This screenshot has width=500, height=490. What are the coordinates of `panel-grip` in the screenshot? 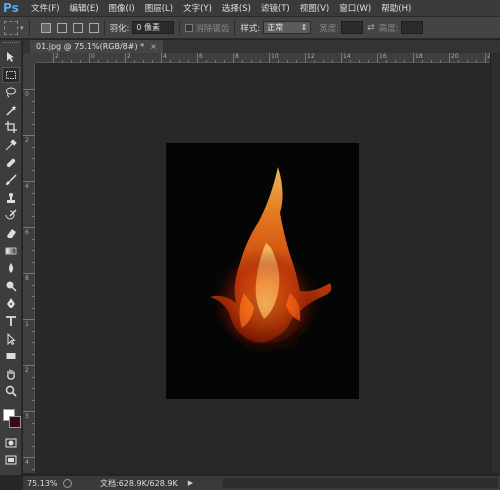 It's located at (10, 44).